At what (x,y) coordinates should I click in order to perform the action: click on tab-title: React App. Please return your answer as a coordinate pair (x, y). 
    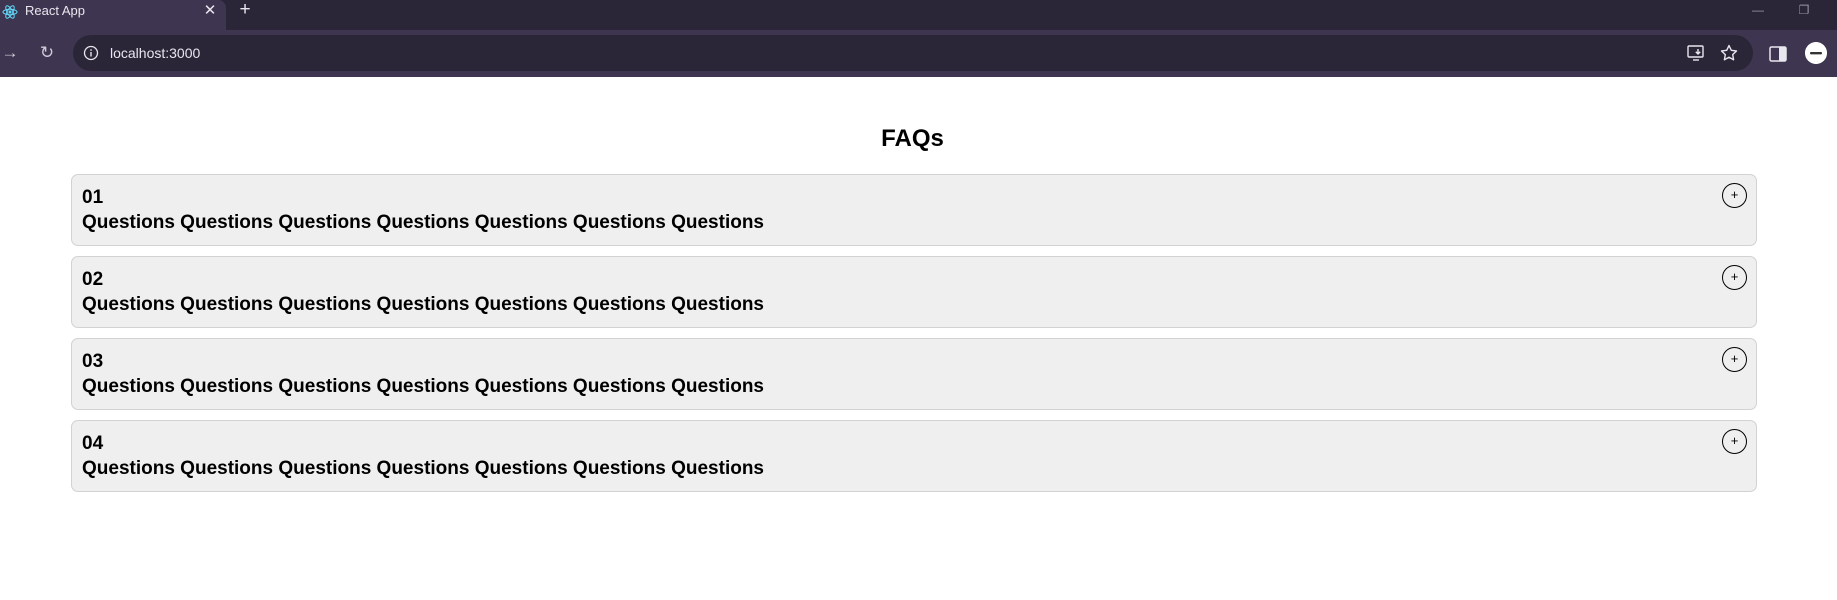
    Looking at the image, I should click on (55, 10).